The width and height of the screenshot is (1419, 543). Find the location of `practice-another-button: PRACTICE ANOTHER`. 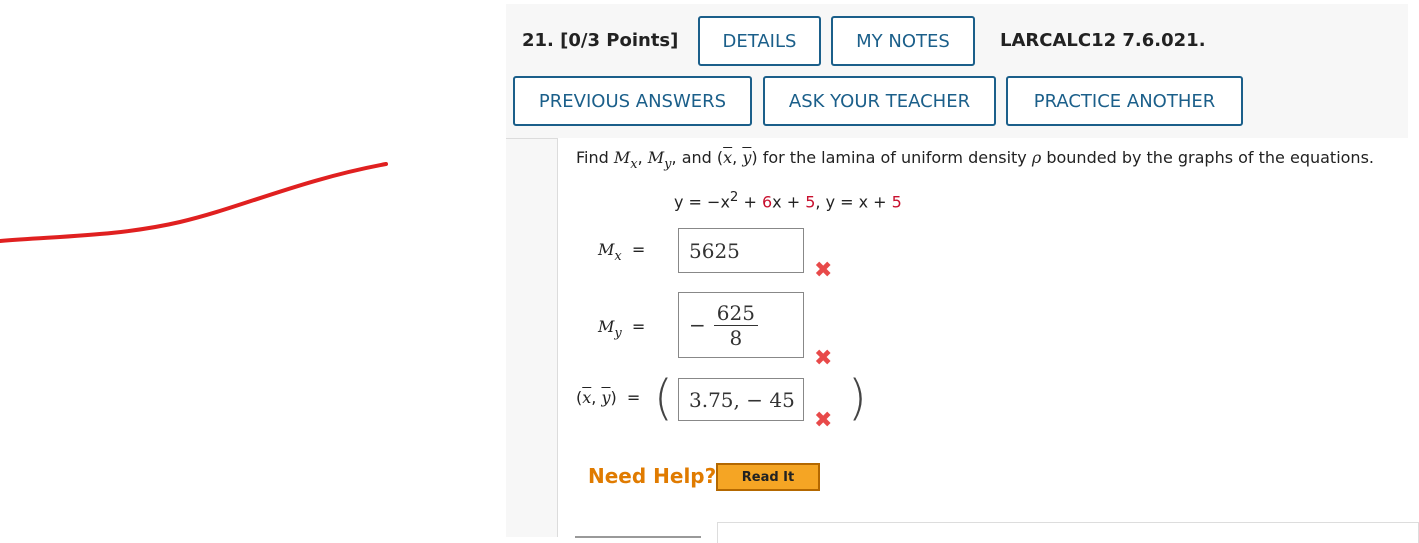

practice-another-button: PRACTICE ANOTHER is located at coordinates (1124, 101).